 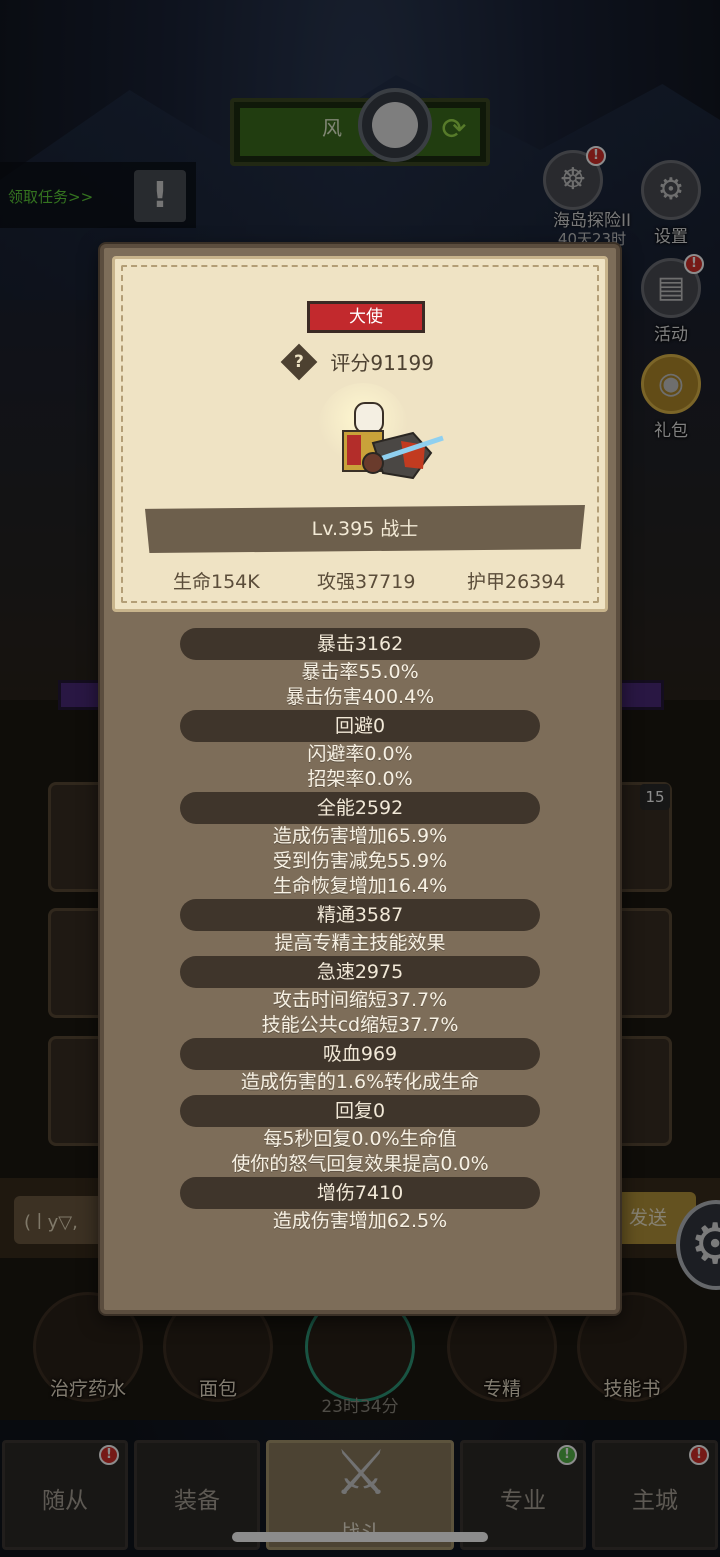 I want to click on base-stats: 生命154K 攻强37719 护甲26394, so click(x=360, y=582).